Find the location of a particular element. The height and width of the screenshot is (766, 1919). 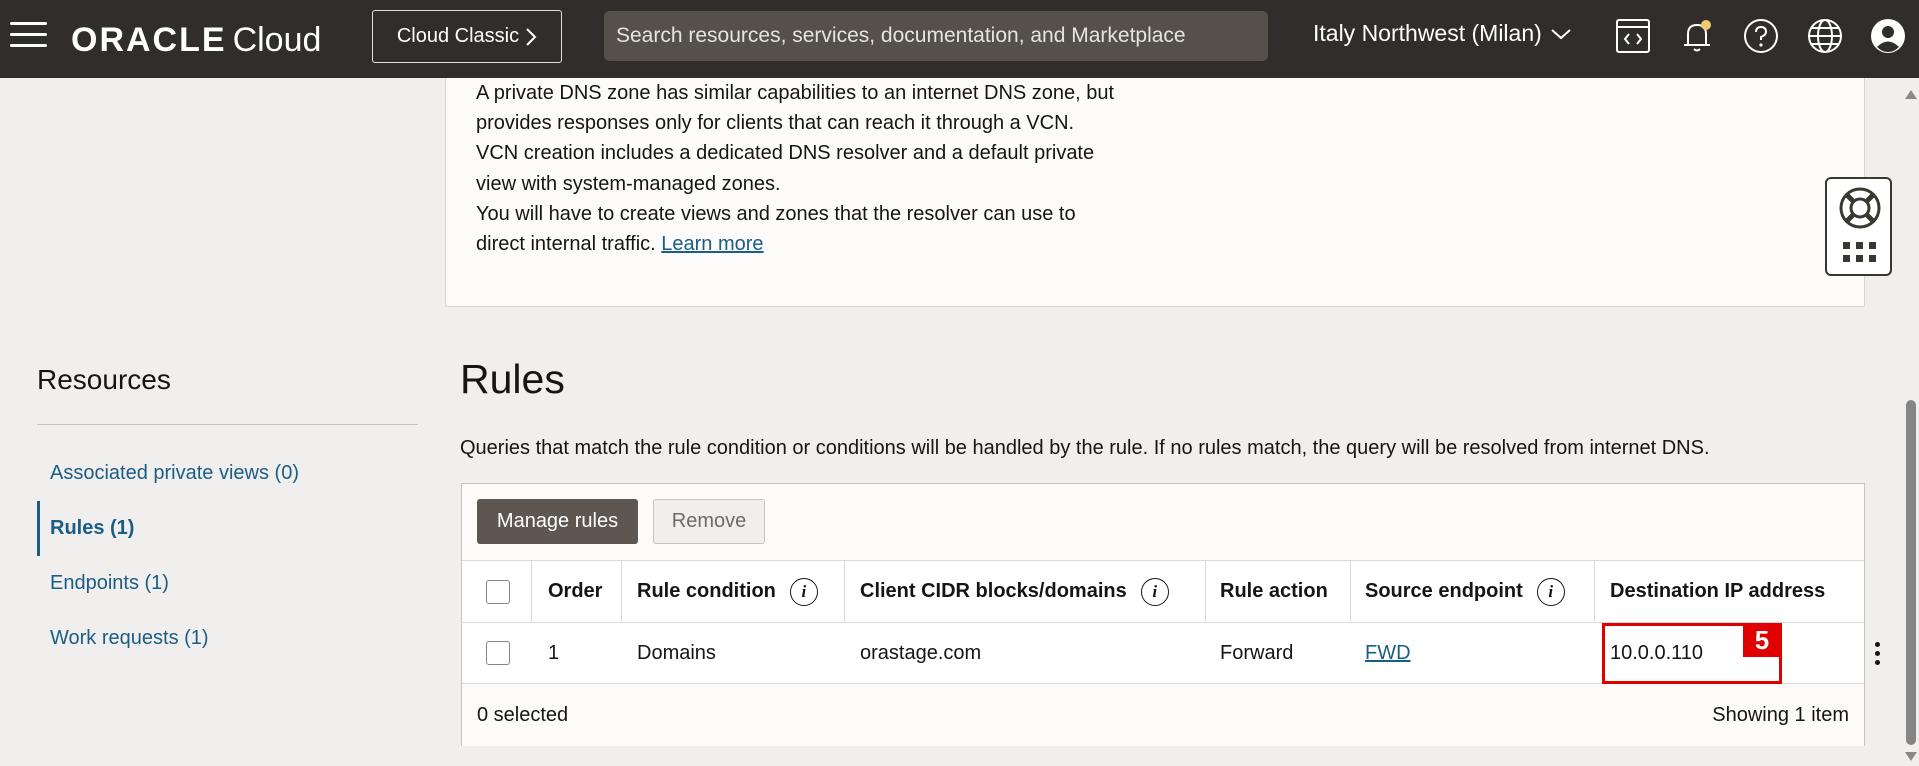

showing-count: Showing 1 item is located at coordinates (1780, 715).